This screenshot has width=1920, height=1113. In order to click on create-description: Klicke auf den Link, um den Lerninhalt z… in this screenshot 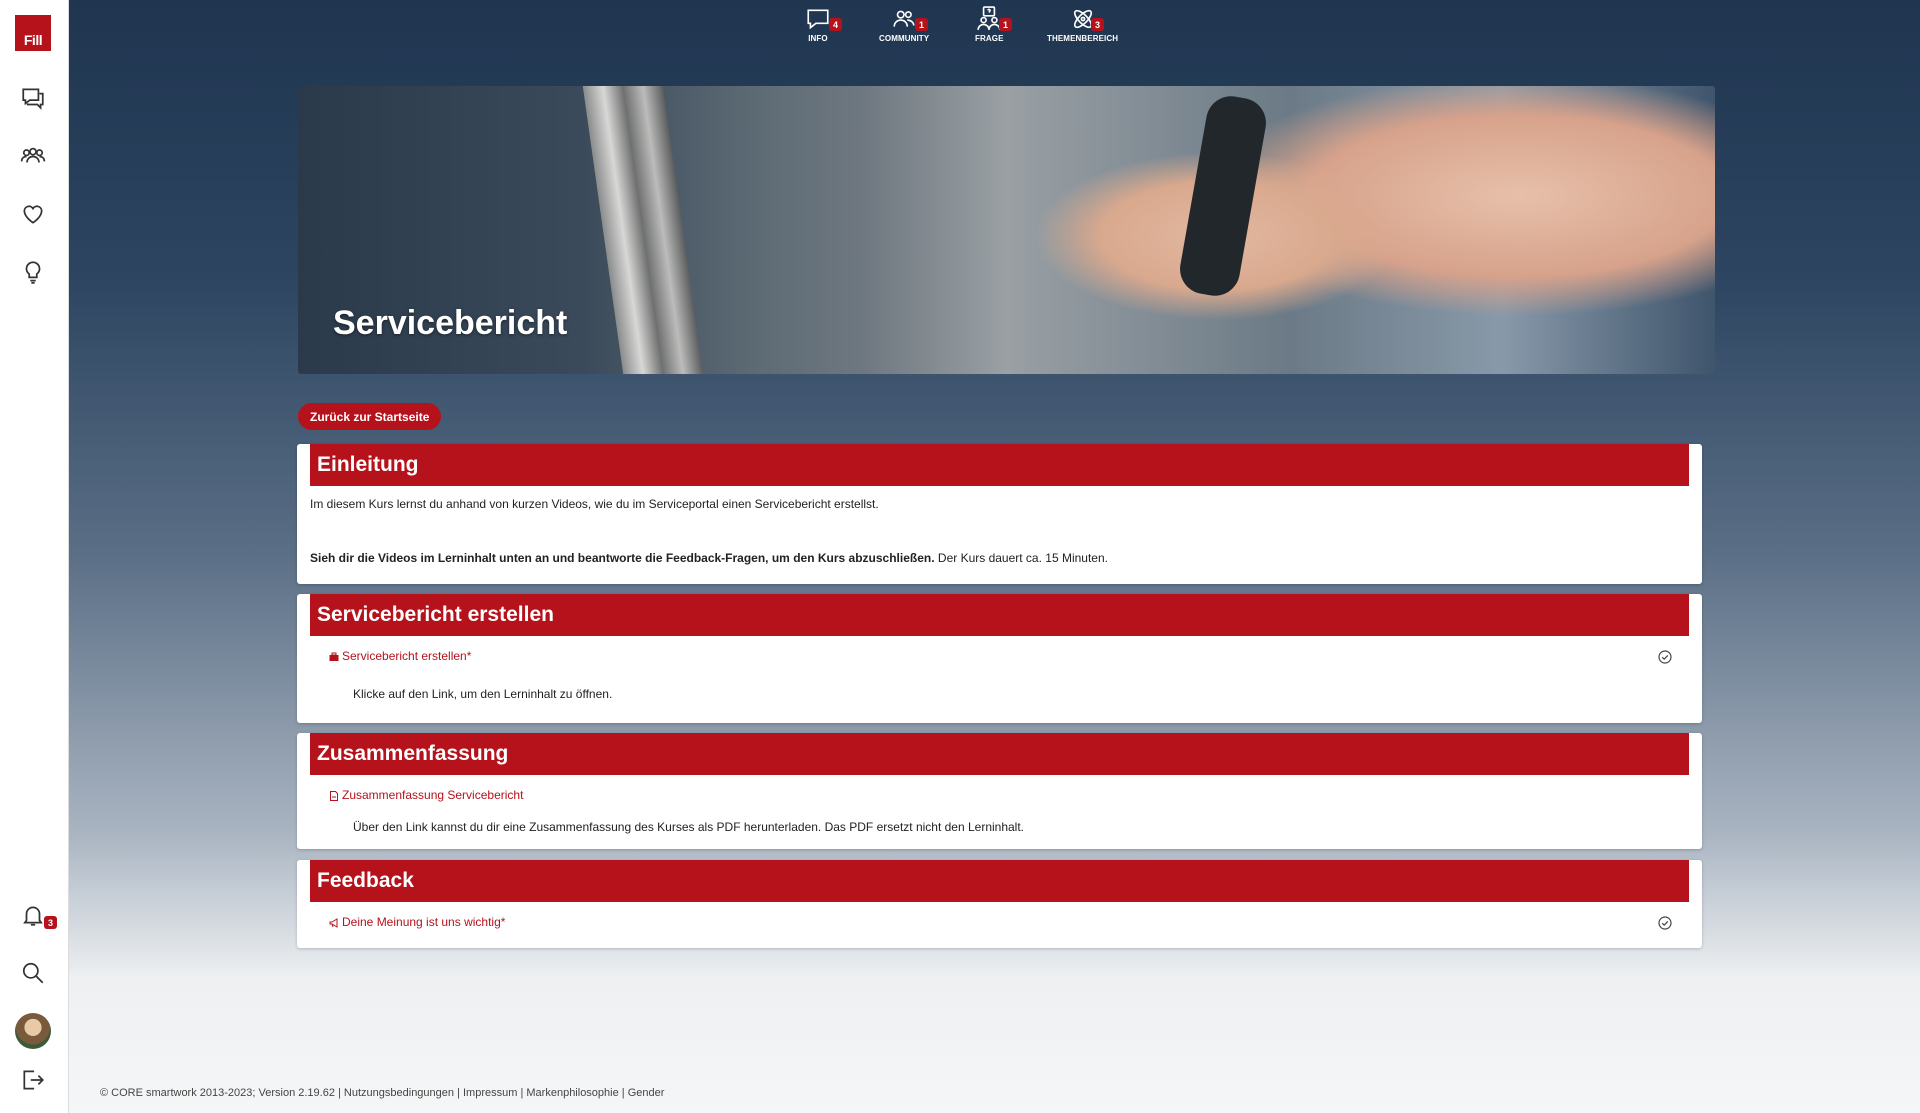, I will do `click(483, 694)`.